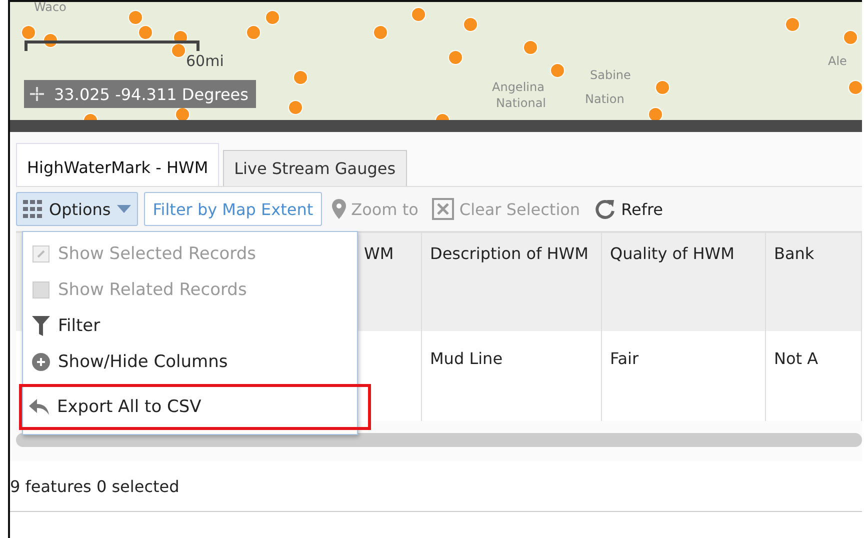  Describe the element at coordinates (41, 362) in the screenshot. I see `circle-icon` at that location.